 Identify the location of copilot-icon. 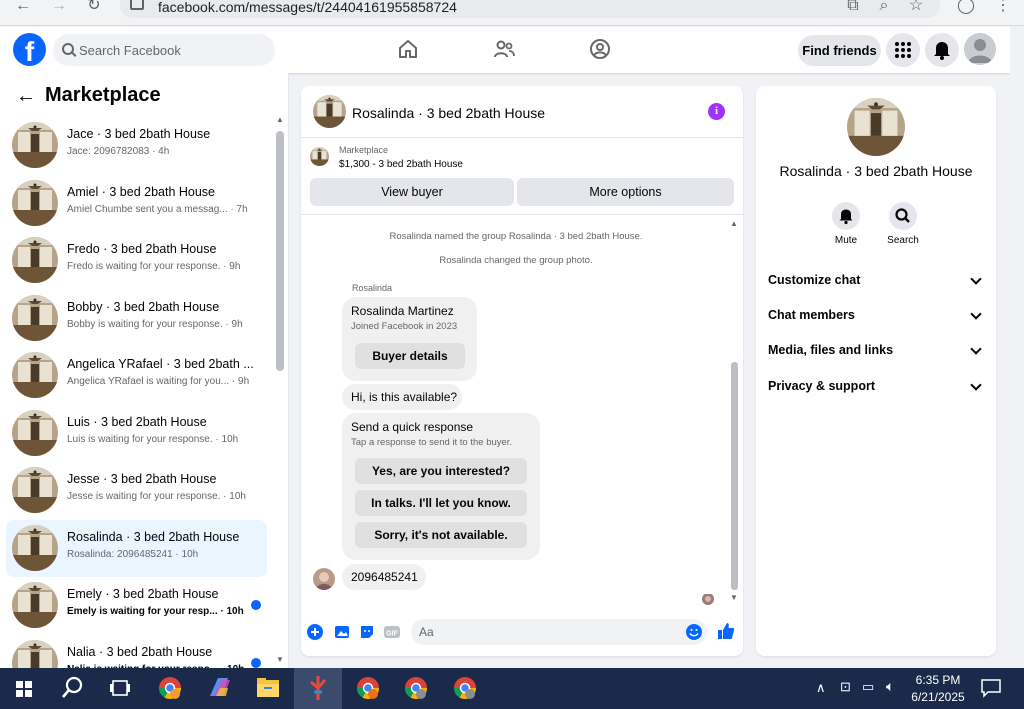
(220, 688).